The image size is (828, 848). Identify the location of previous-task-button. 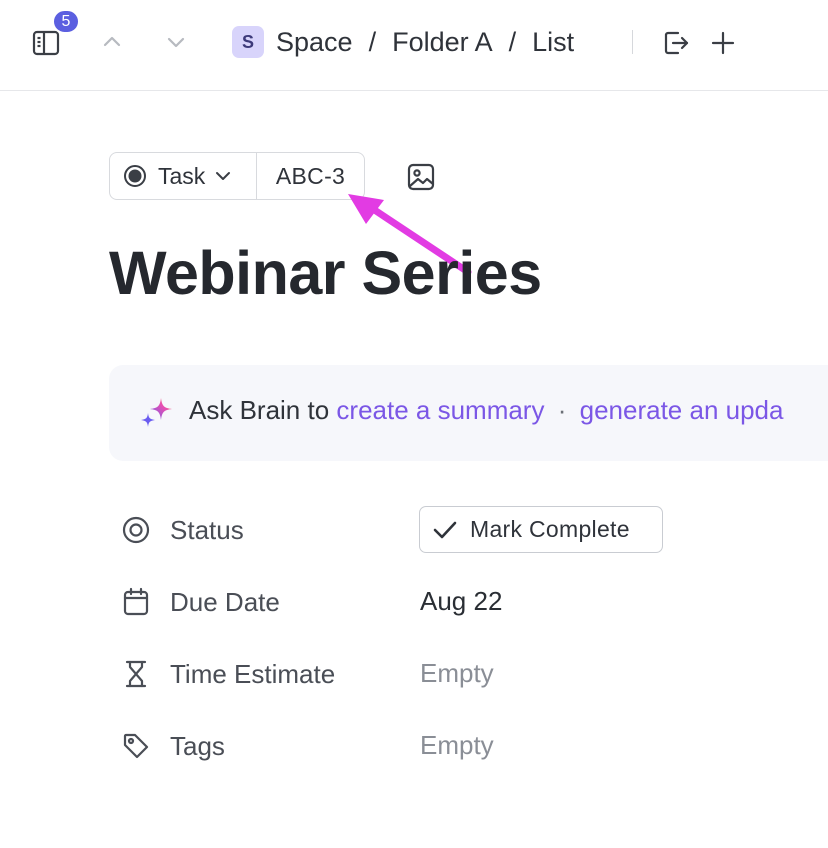
(112, 42).